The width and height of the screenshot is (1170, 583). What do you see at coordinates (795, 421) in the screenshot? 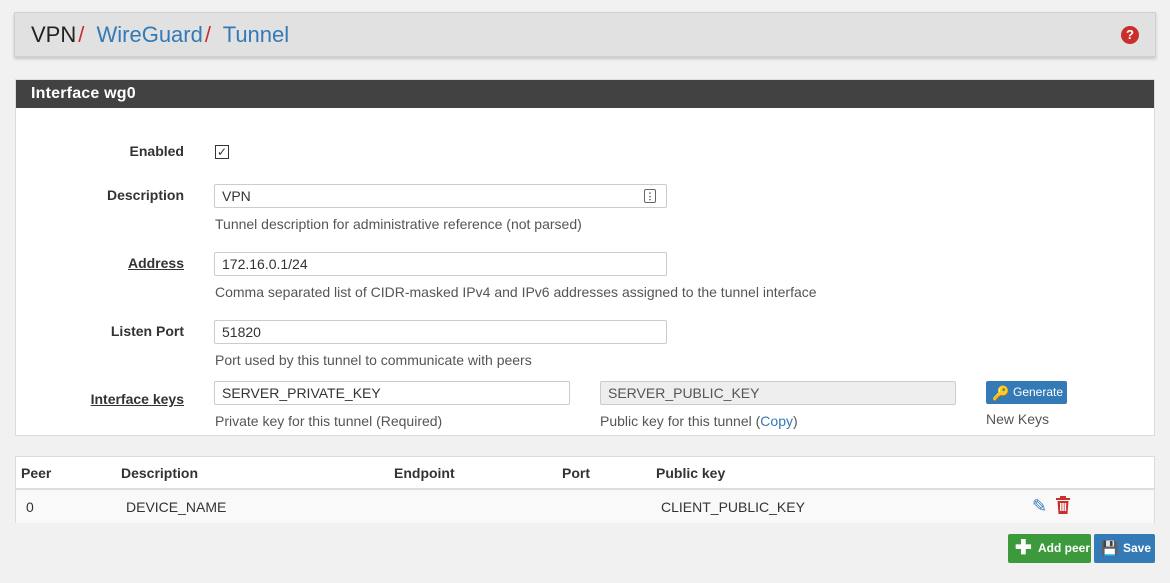
I see `public-key-hint-suffix: )` at bounding box center [795, 421].